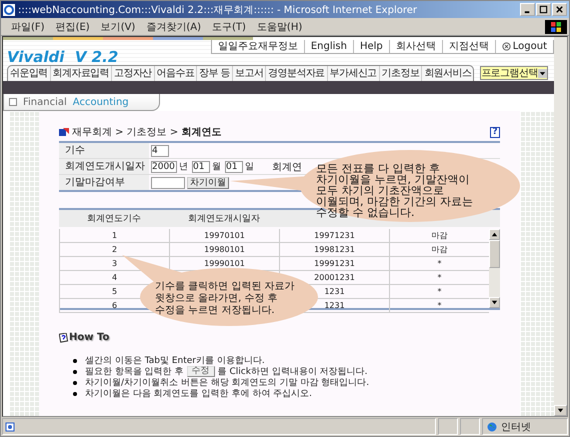  What do you see at coordinates (201, 166) in the screenshot?
I see `month-input: 01` at bounding box center [201, 166].